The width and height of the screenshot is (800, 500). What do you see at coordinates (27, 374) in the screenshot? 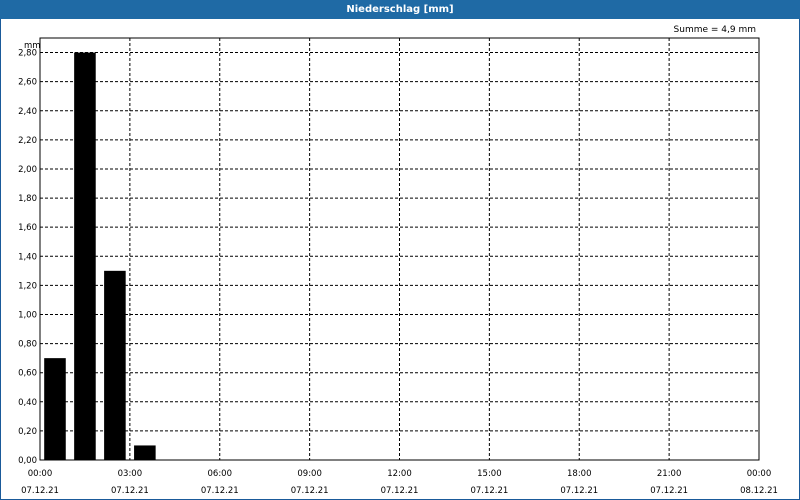
I see `y-tick-label: 0,60` at bounding box center [27, 374].